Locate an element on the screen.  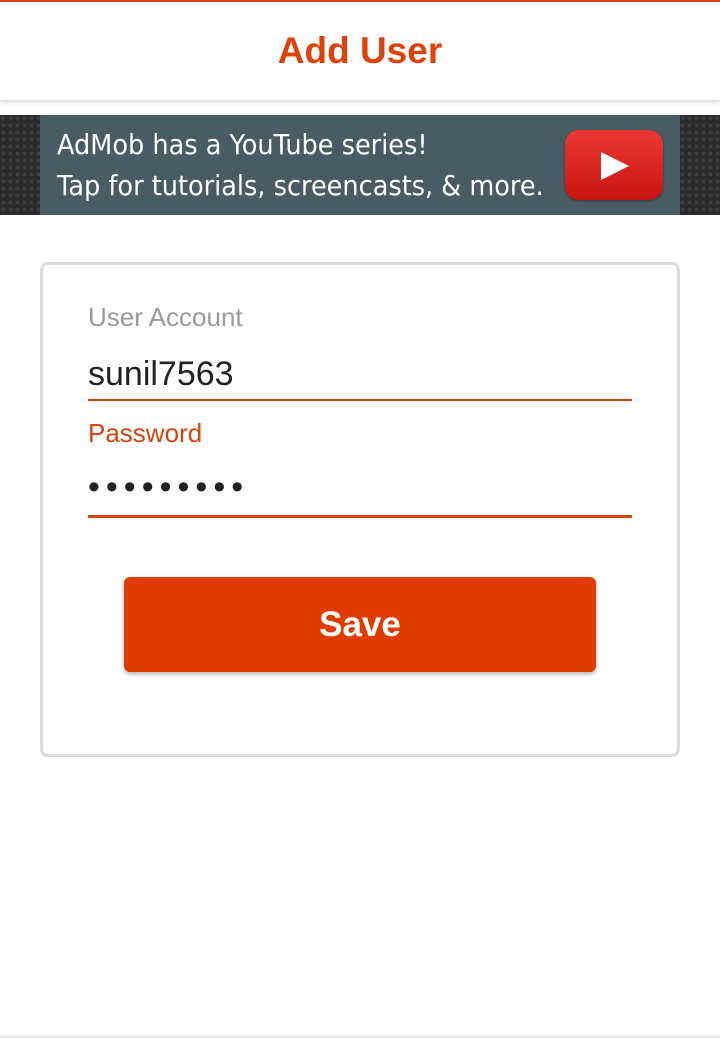
password-underline is located at coordinates (360, 516).